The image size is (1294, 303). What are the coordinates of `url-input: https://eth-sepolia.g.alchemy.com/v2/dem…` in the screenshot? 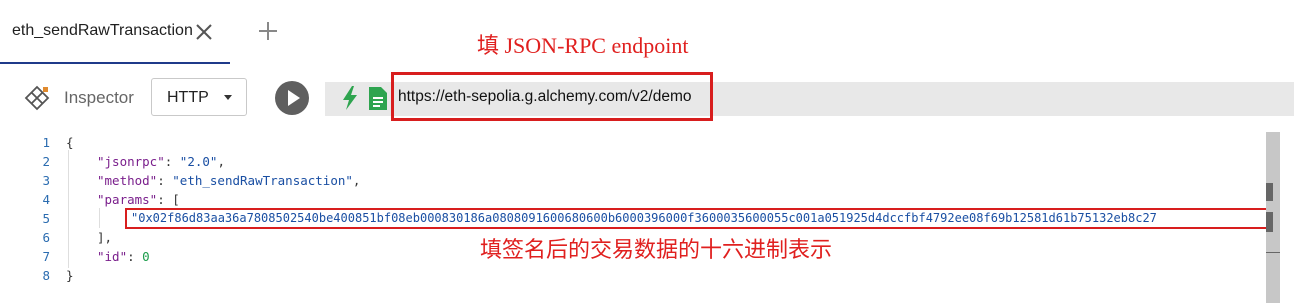 It's located at (545, 97).